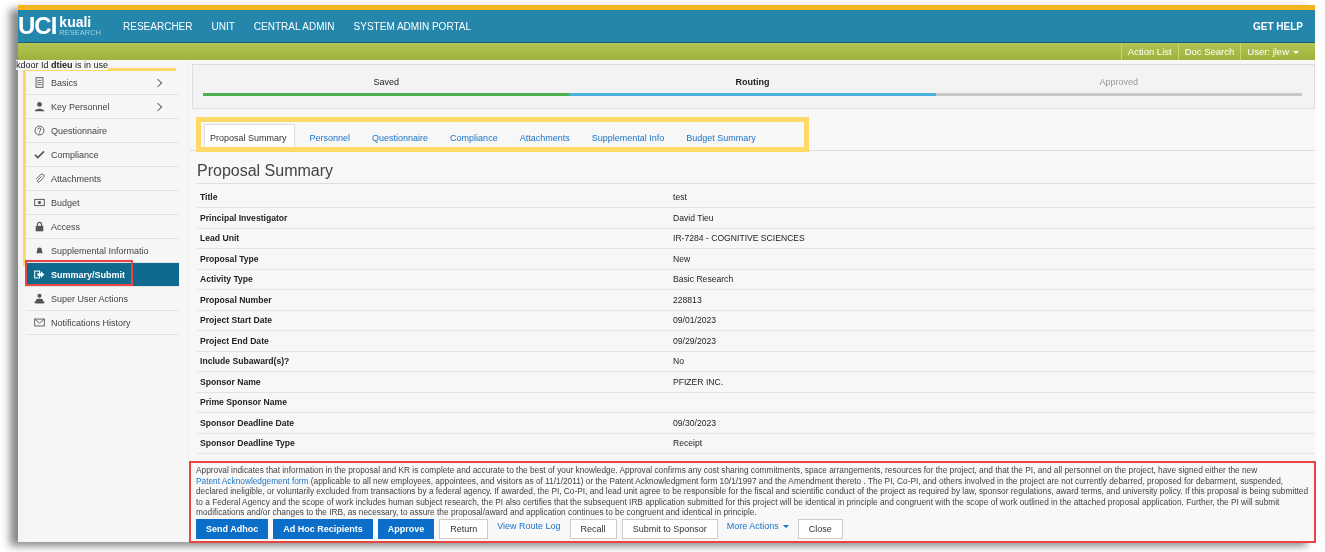  I want to click on banknote-icon, so click(39, 202).